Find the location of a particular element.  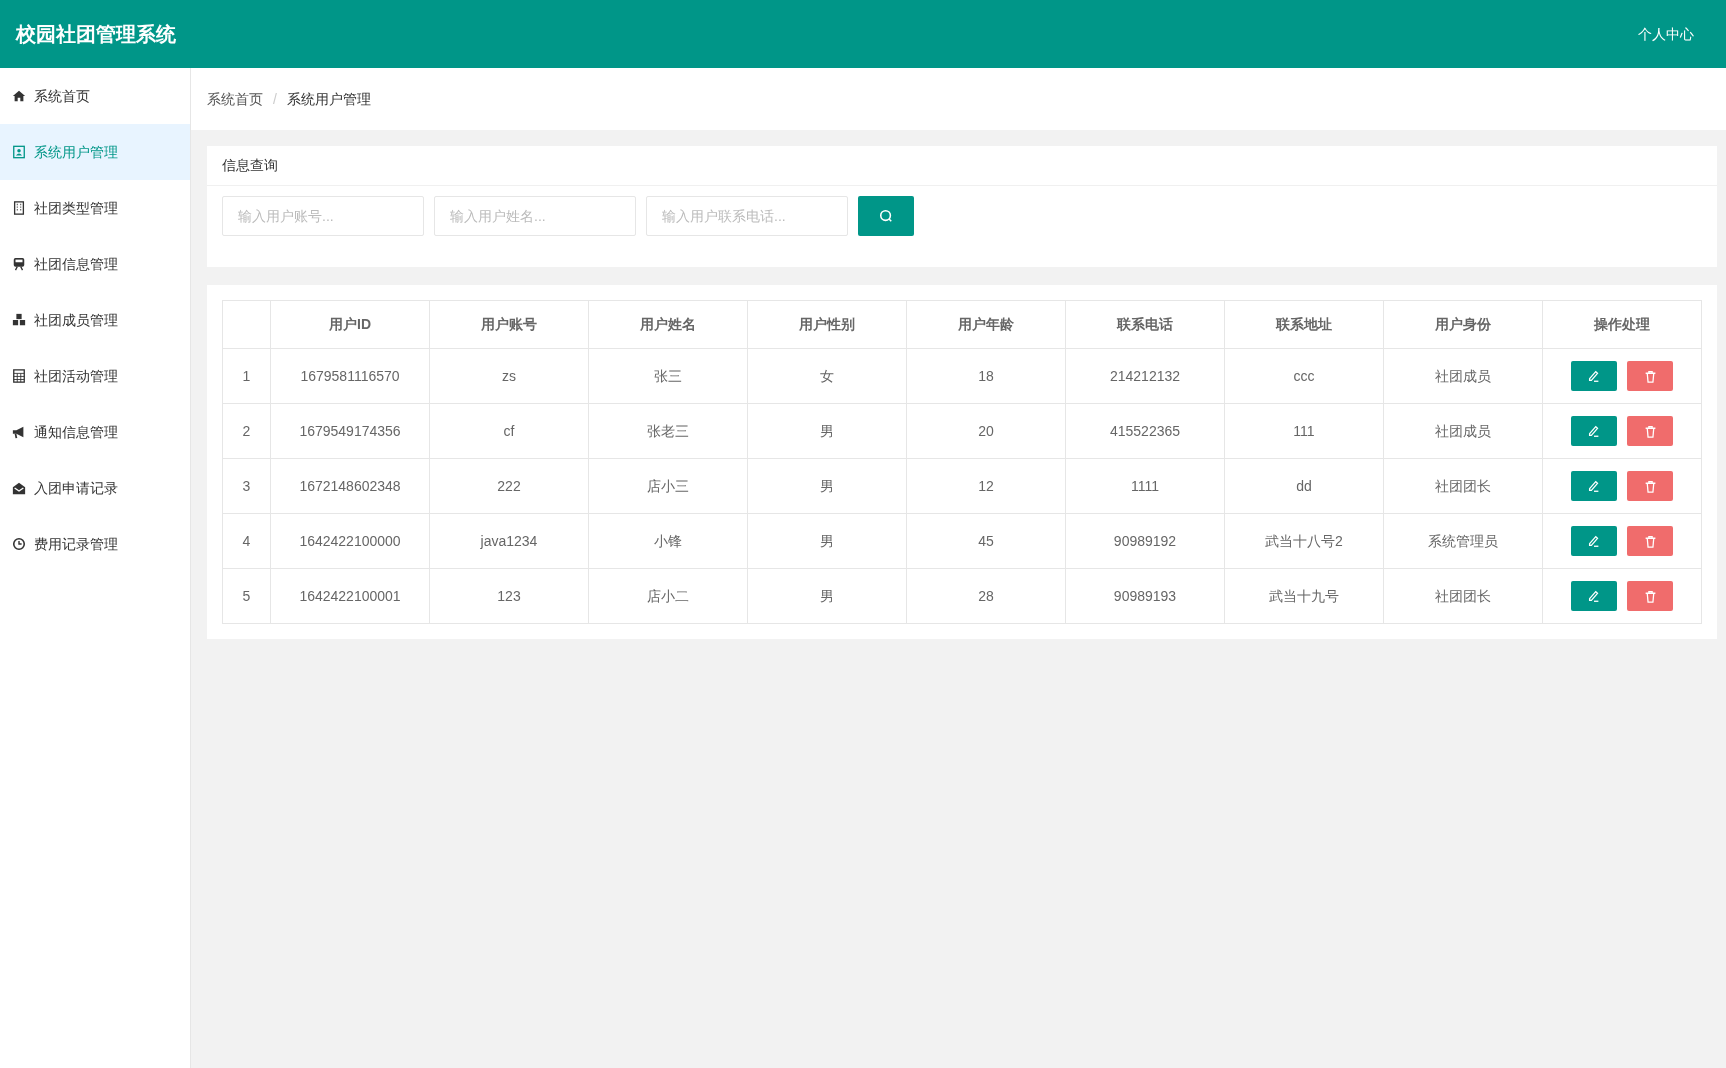

table-cell: 1642422100001 is located at coordinates (350, 596).